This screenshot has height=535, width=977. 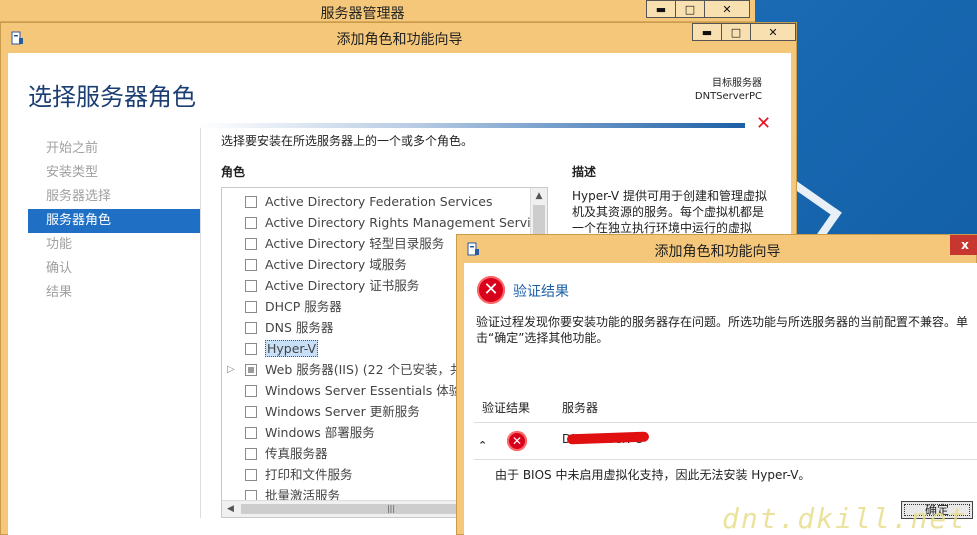 What do you see at coordinates (233, 172) in the screenshot?
I see `roles-header: 角色` at bounding box center [233, 172].